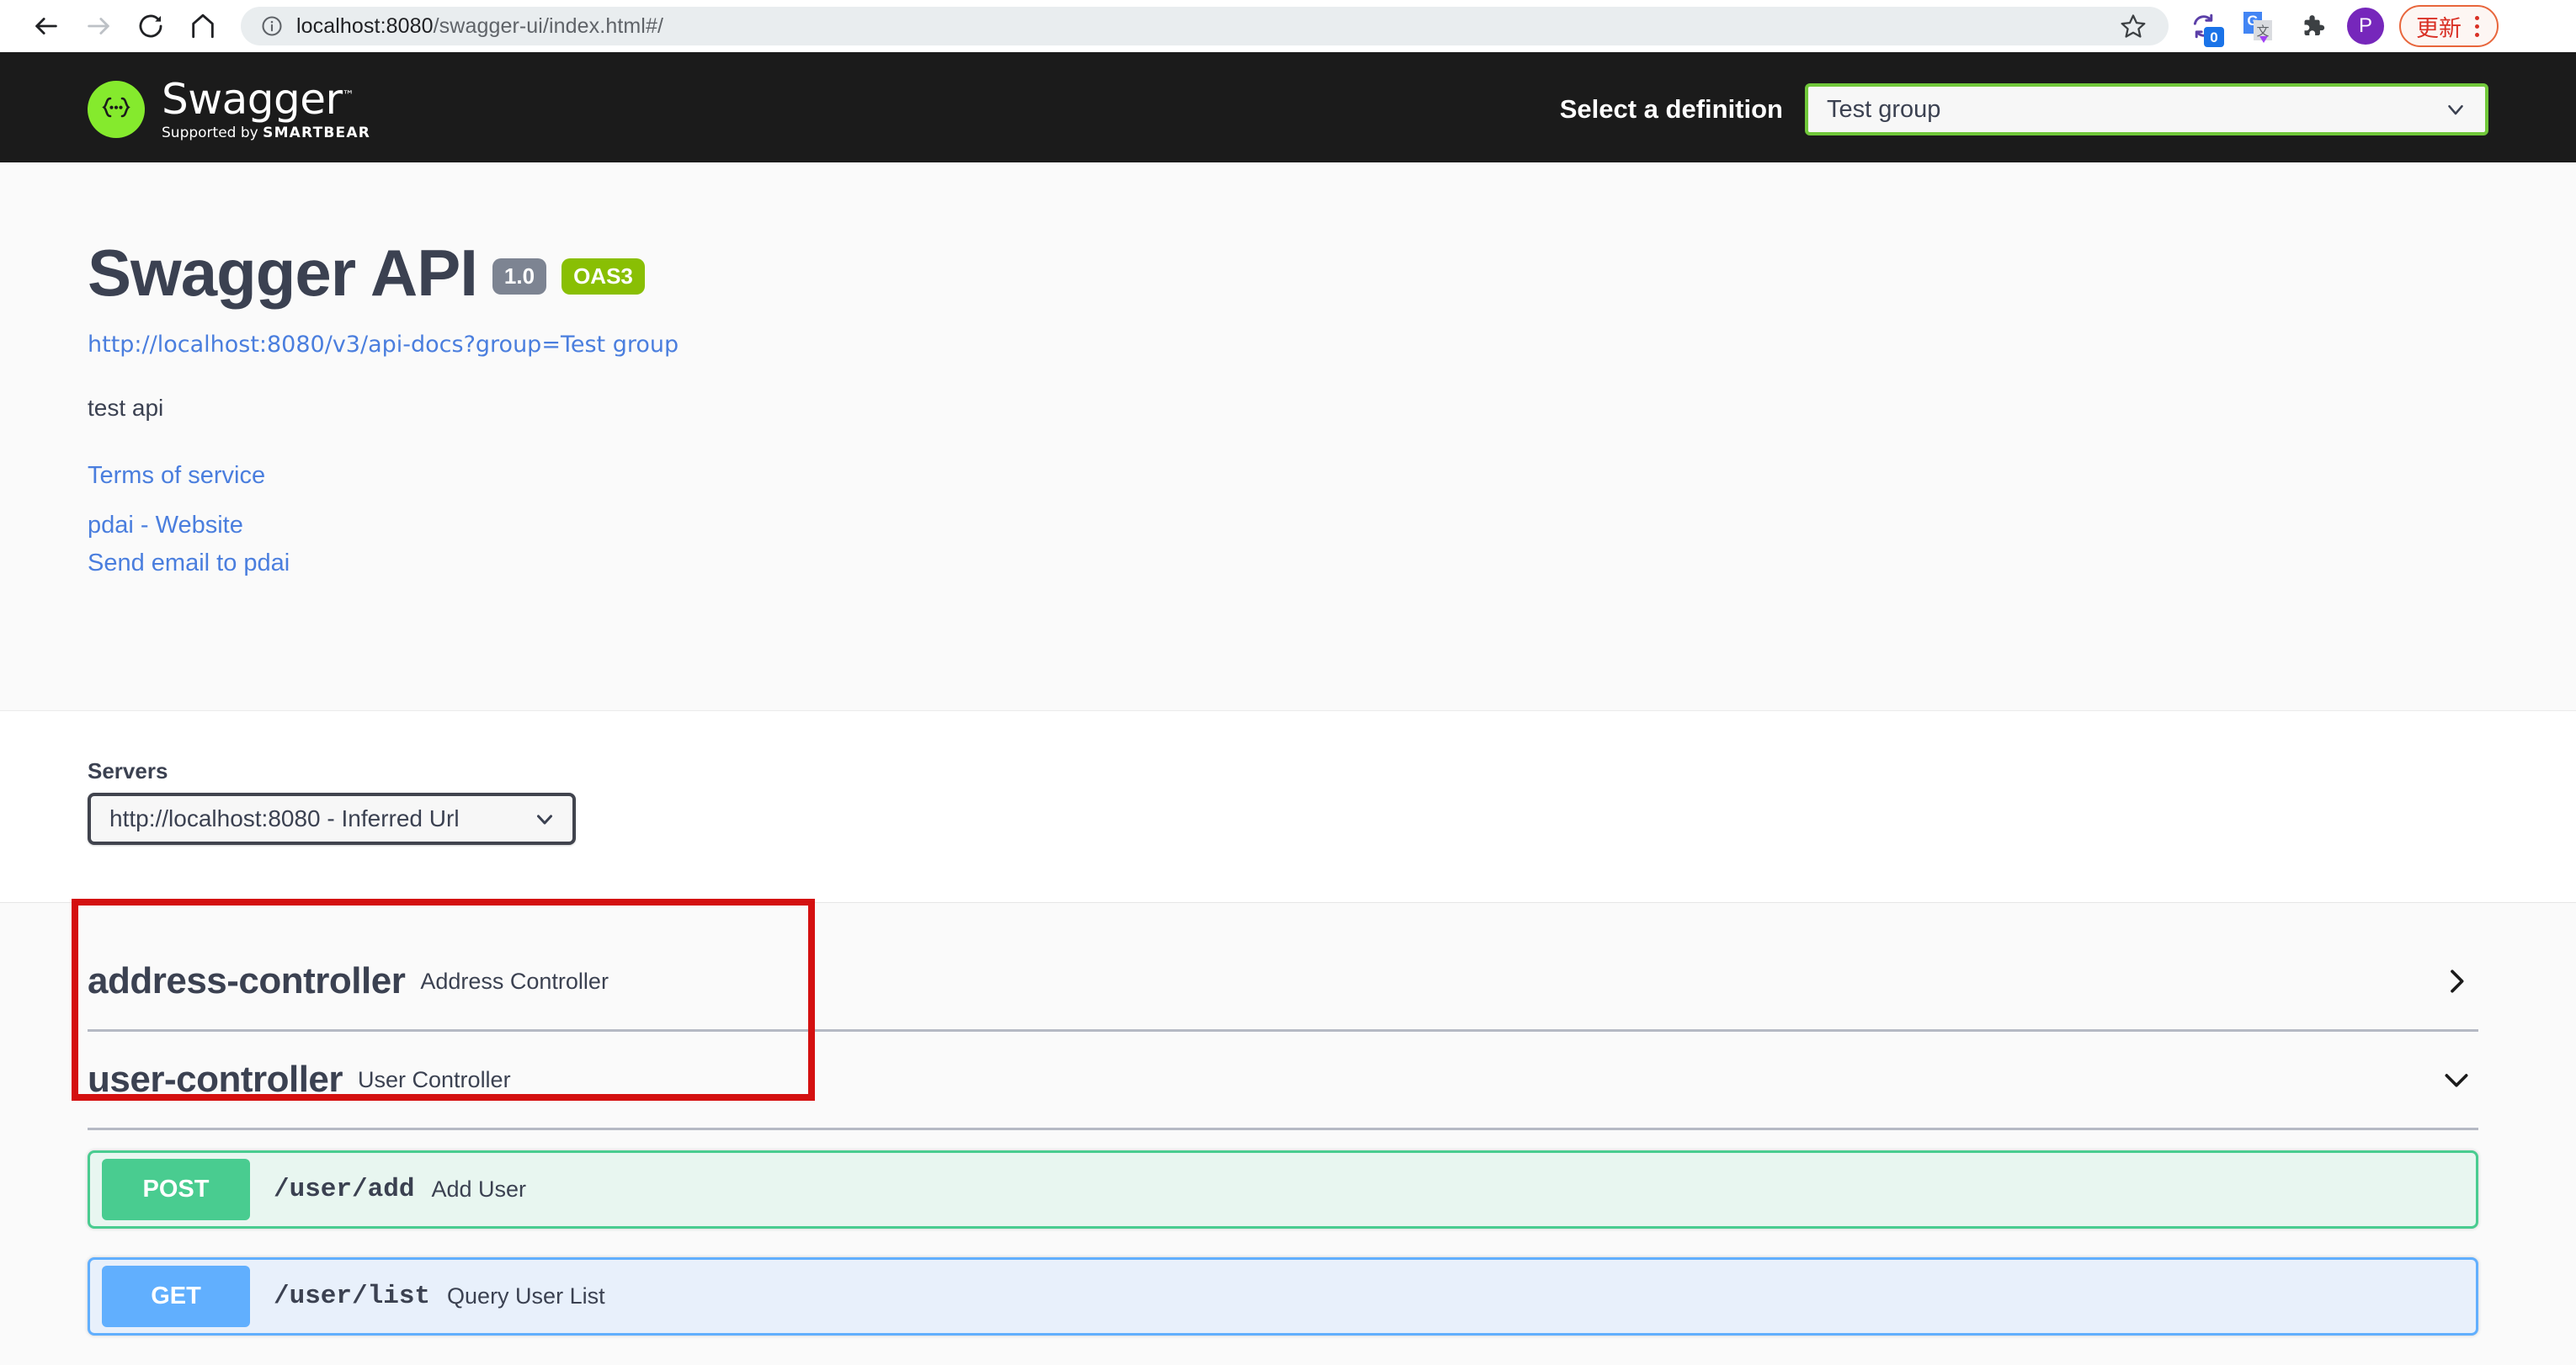 The width and height of the screenshot is (2576, 1365). What do you see at coordinates (2134, 26) in the screenshot?
I see `bookmark-star-icon` at bounding box center [2134, 26].